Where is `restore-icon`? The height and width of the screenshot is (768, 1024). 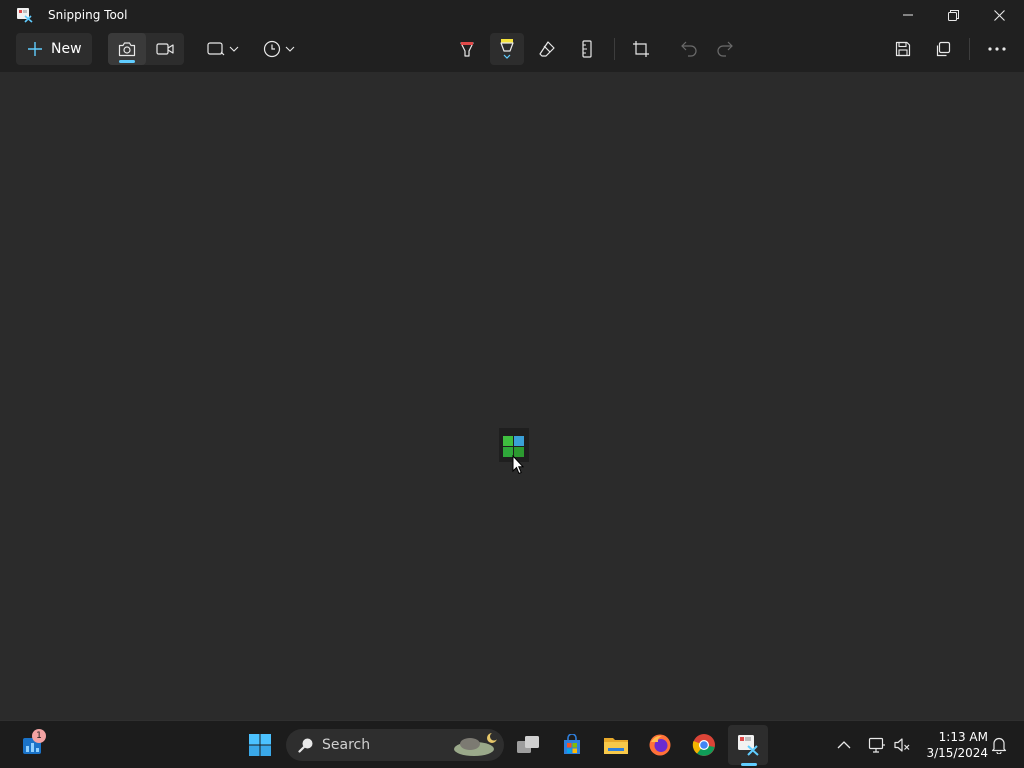 restore-icon is located at coordinates (953, 15).